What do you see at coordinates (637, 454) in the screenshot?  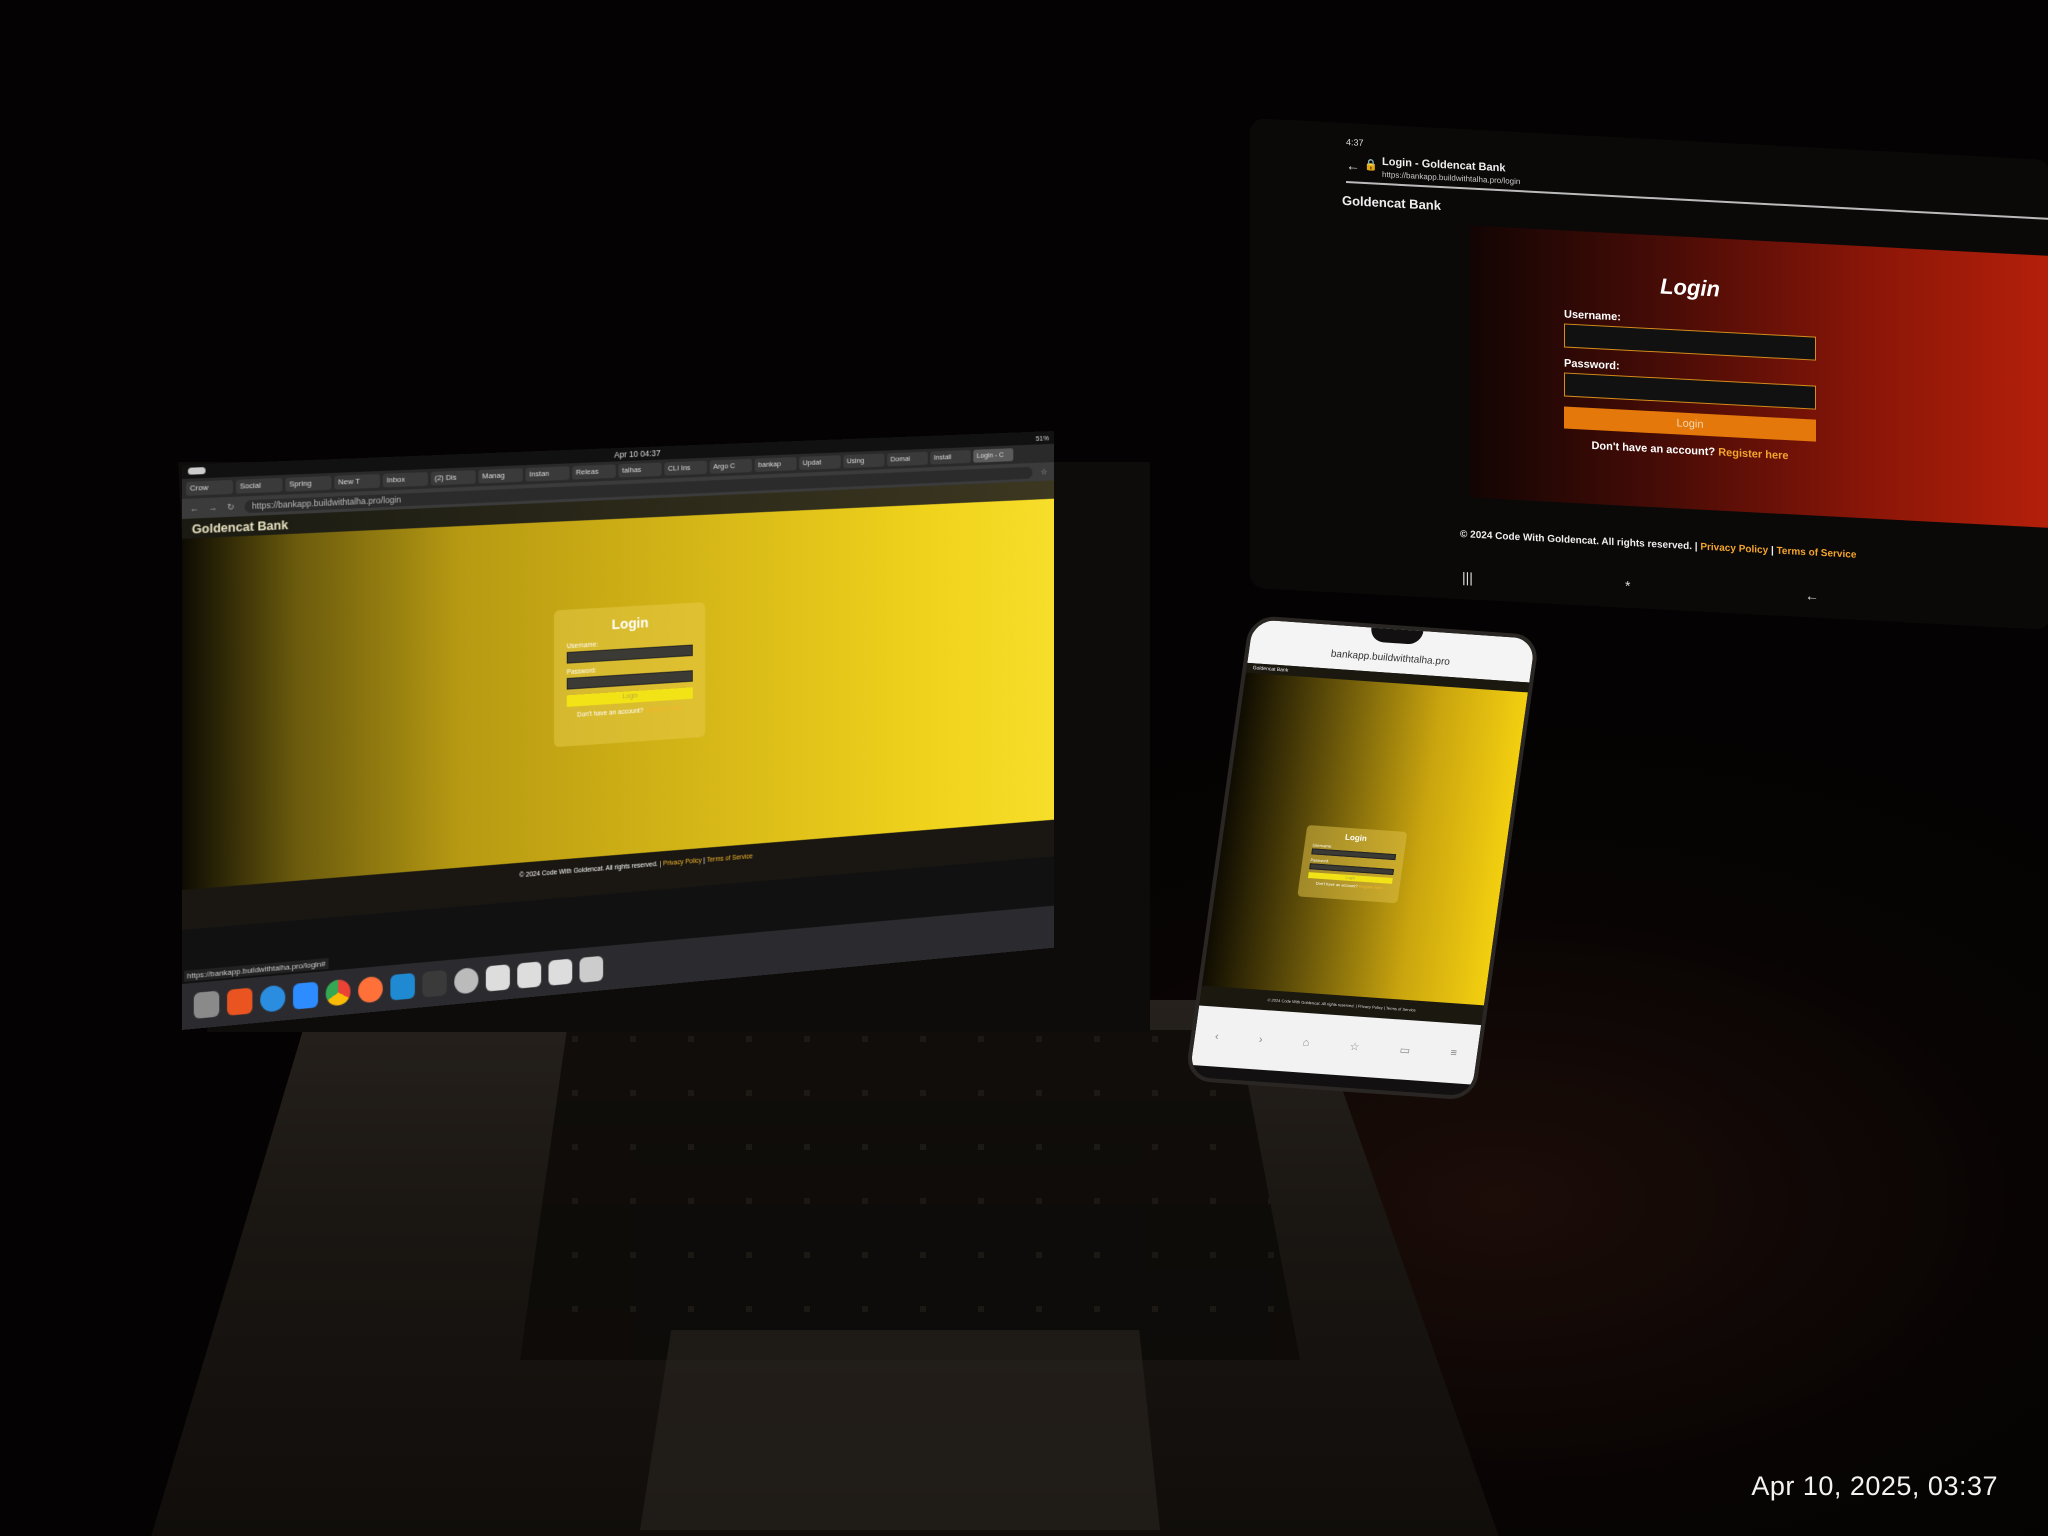 I see `system-clock: Apr 10 04:37` at bounding box center [637, 454].